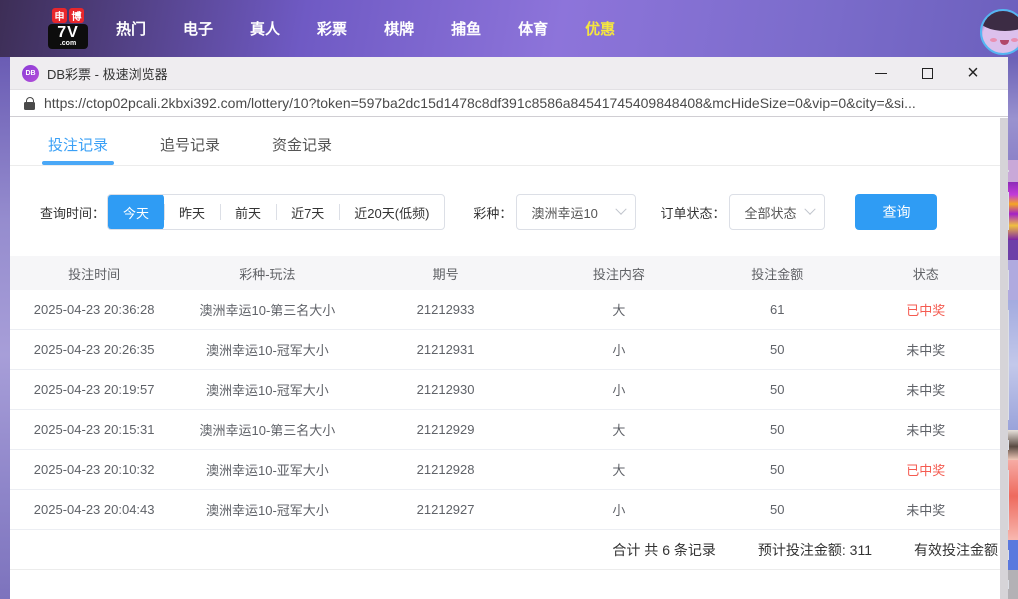 Image resolution: width=1018 pixels, height=599 pixels. What do you see at coordinates (777, 309) in the screenshot?
I see `cell-bet-amount: 61` at bounding box center [777, 309].